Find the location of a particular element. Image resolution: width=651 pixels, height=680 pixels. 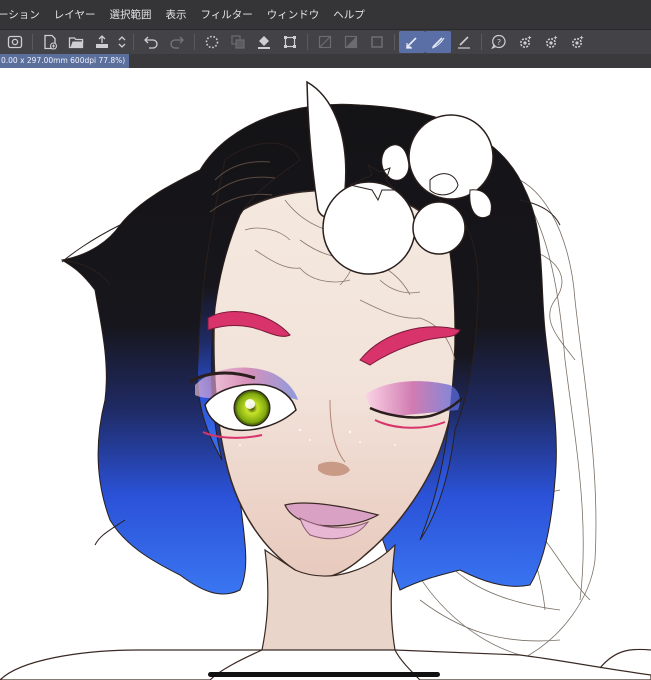

menu-layer: レイヤー is located at coordinates (75, 15).